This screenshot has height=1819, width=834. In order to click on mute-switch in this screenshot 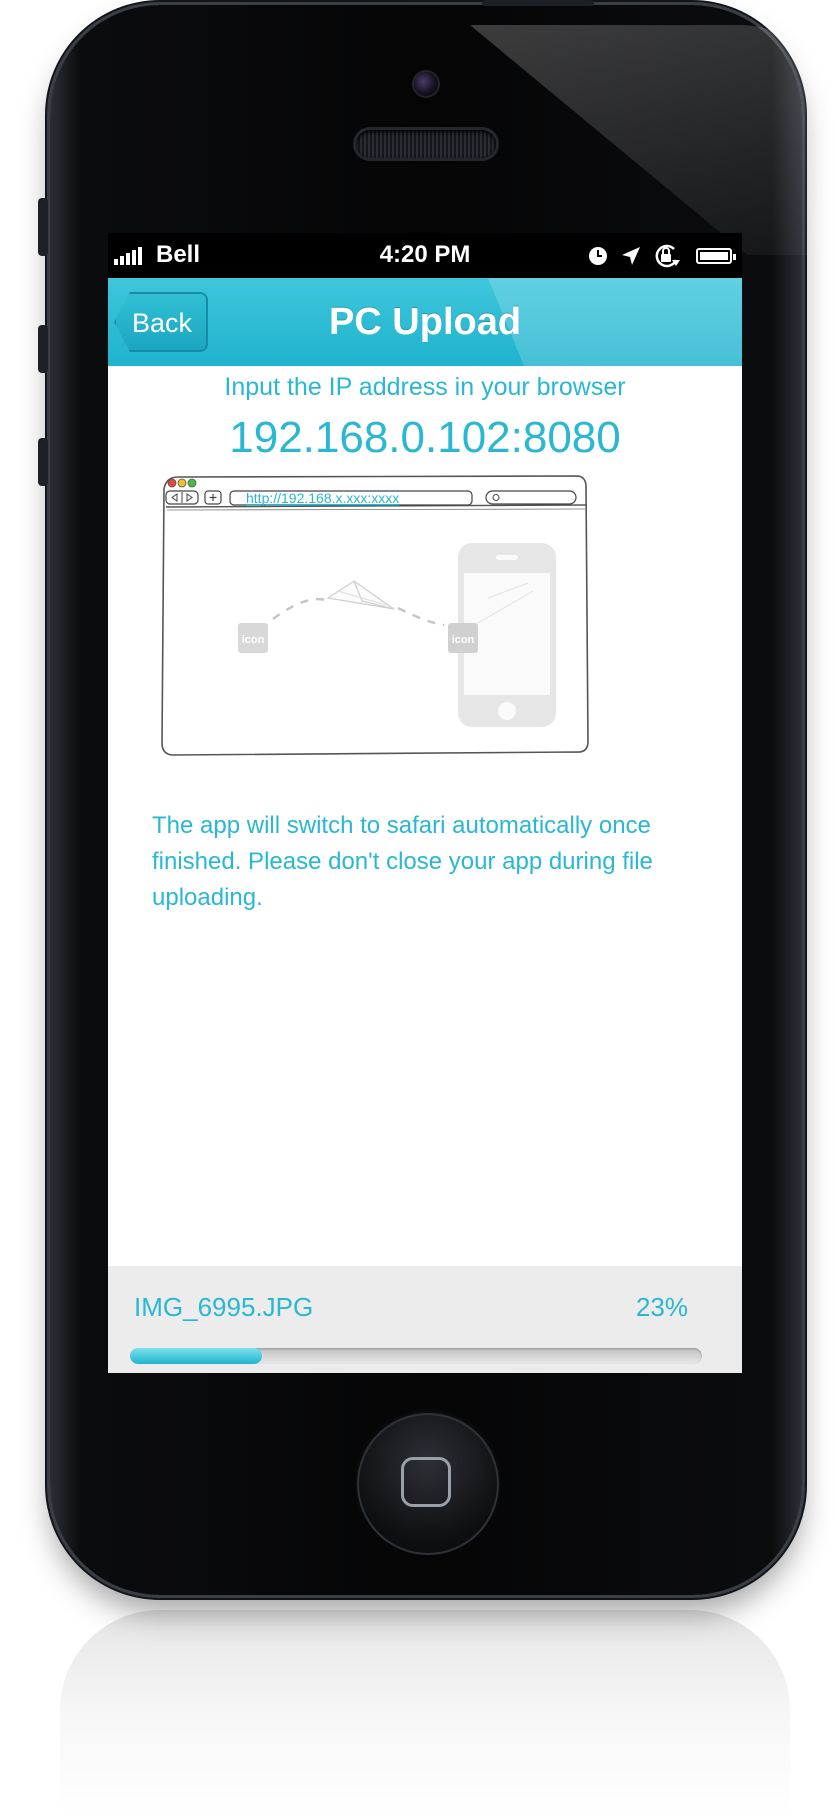, I will do `click(43, 227)`.